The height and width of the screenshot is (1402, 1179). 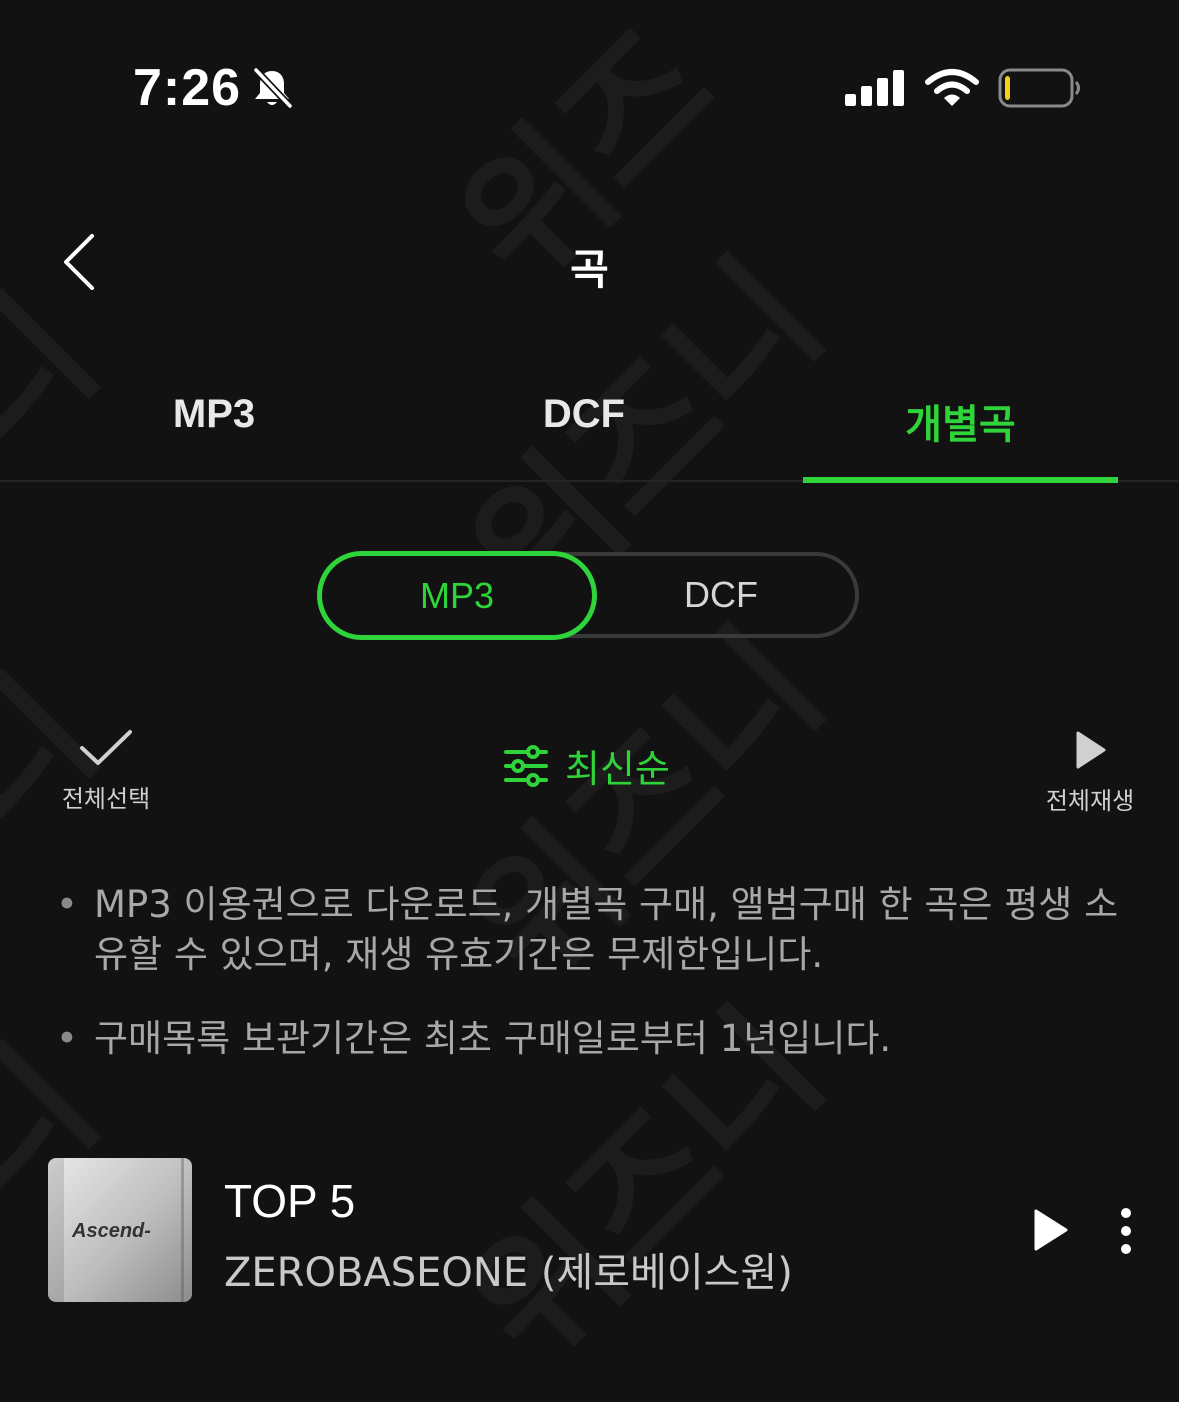 What do you see at coordinates (457, 595) in the screenshot?
I see `format-toggle-mp3: MP3` at bounding box center [457, 595].